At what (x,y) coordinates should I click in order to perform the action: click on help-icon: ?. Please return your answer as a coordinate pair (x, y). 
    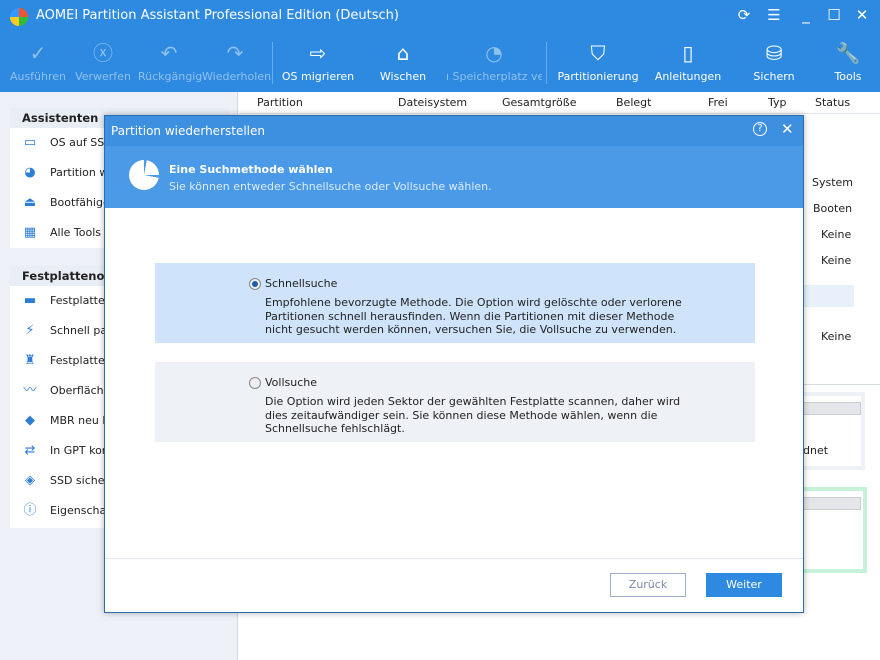
    Looking at the image, I should click on (760, 129).